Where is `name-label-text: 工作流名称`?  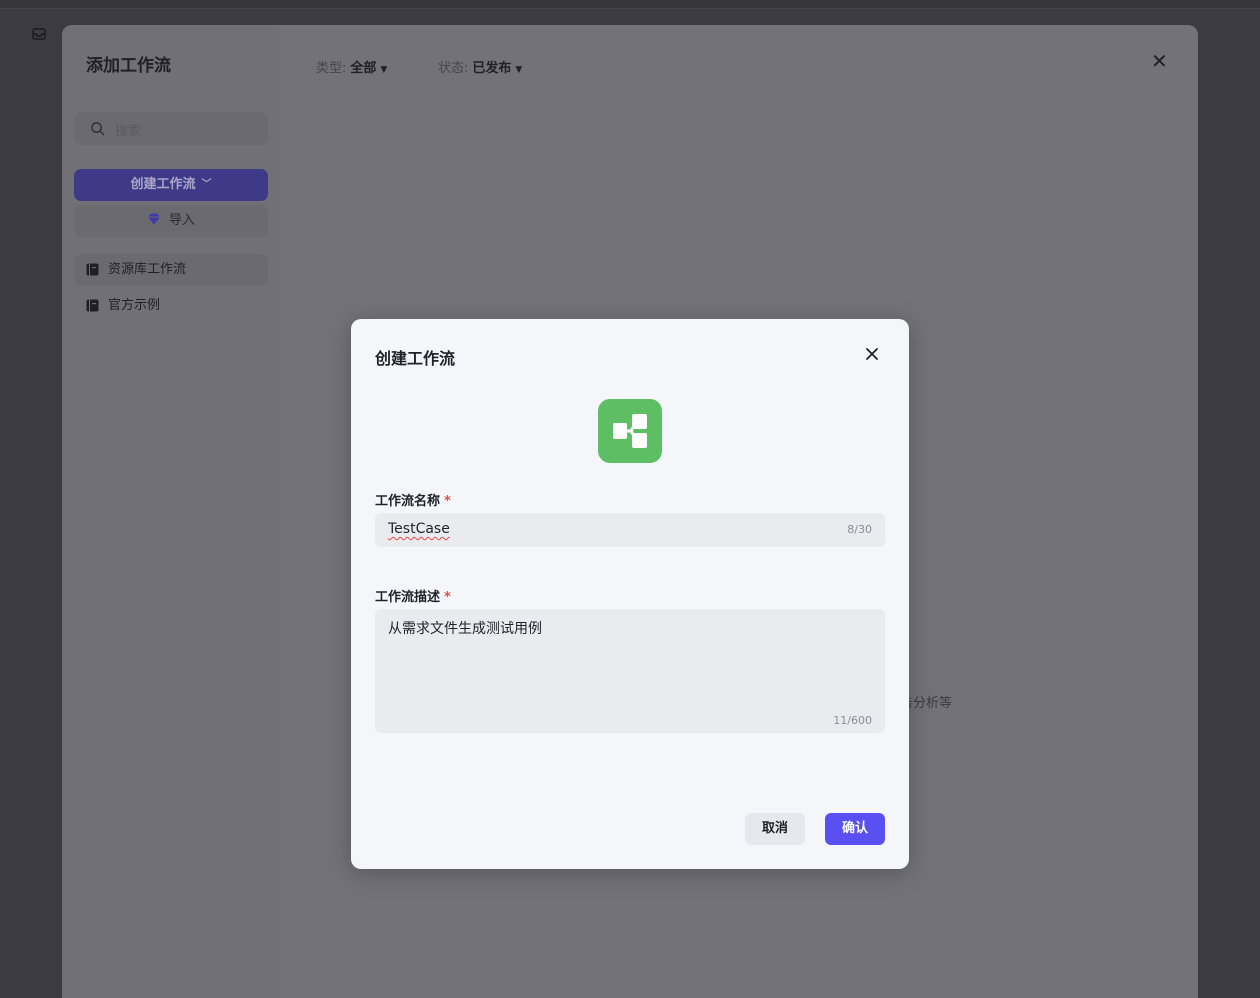
name-label-text: 工作流名称 is located at coordinates (408, 501).